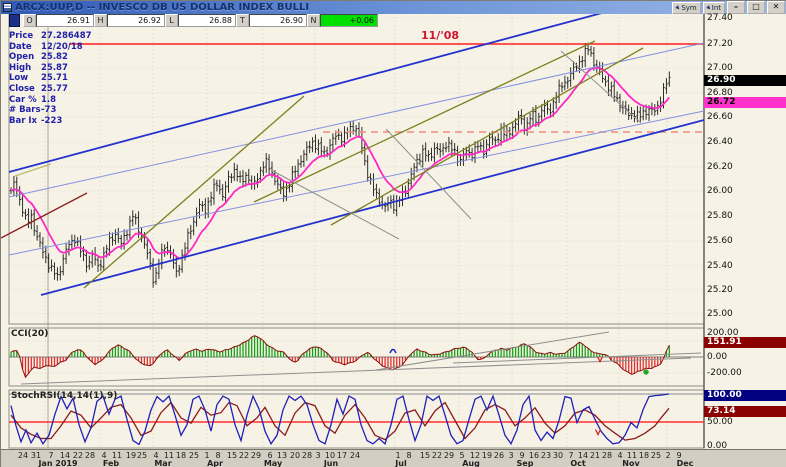  What do you see at coordinates (720, 314) in the screenshot?
I see `axis-tick-label: 25.00` at bounding box center [720, 314].